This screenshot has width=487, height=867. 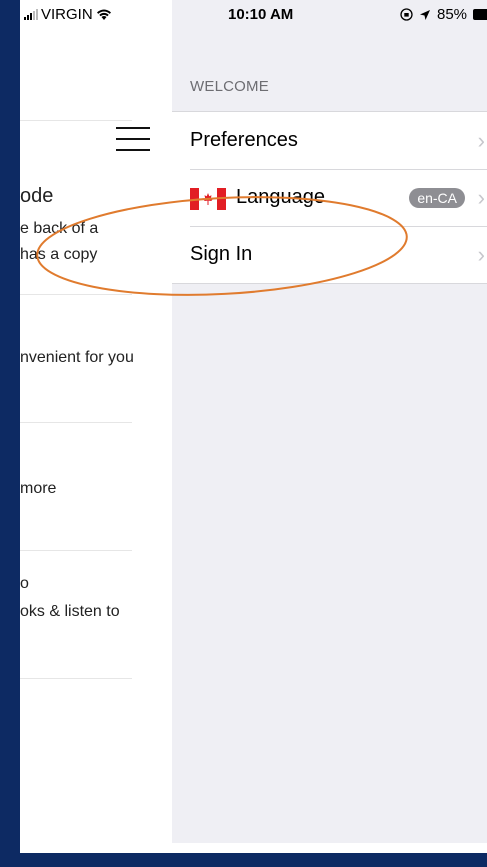 I want to click on status-bar: VIRGIN 10:10 AM 85%, so click(x=253, y=15).